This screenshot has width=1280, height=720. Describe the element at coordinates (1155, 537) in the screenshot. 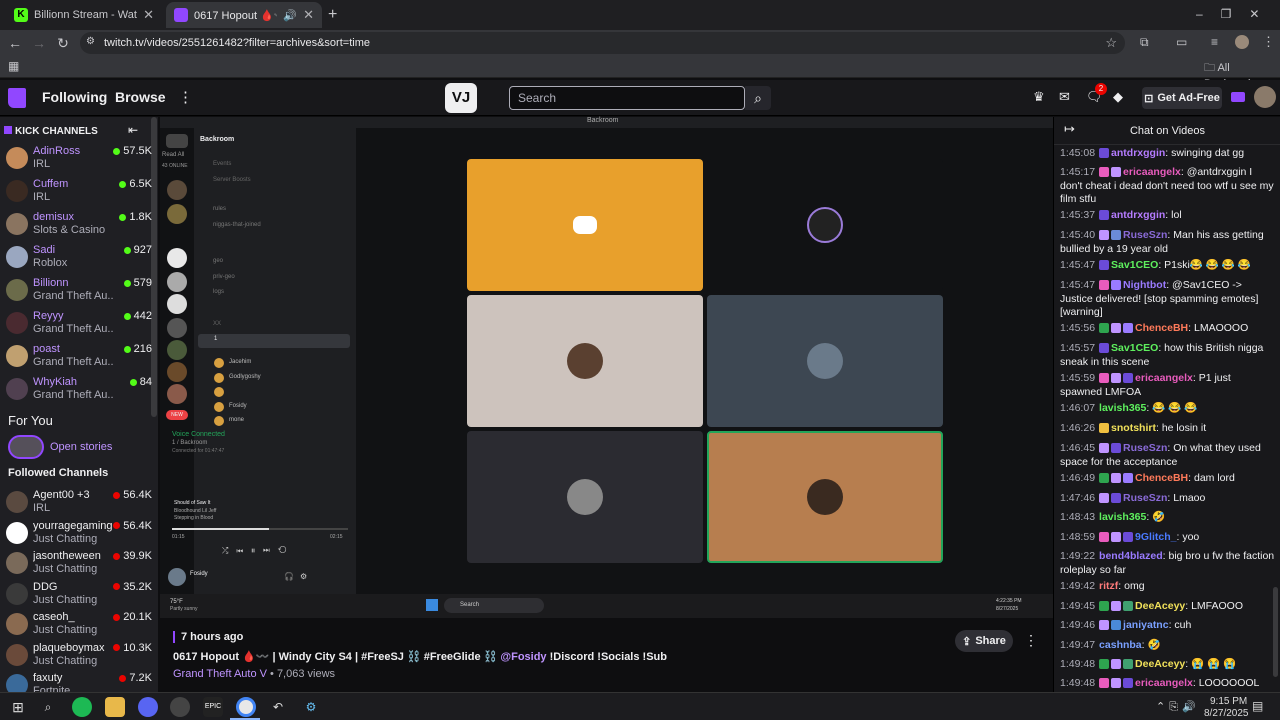

I see `chat-username: 9Glitch_` at that location.